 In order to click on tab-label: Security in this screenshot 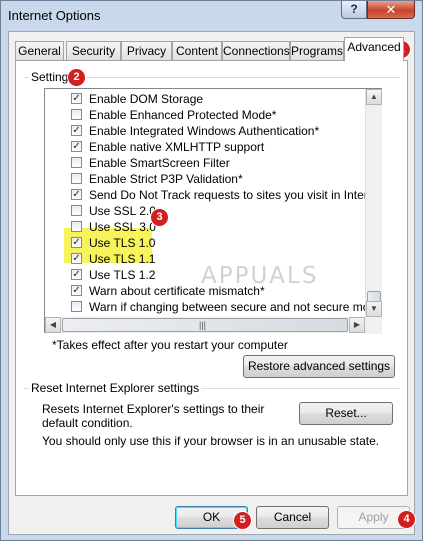, I will do `click(93, 51)`.